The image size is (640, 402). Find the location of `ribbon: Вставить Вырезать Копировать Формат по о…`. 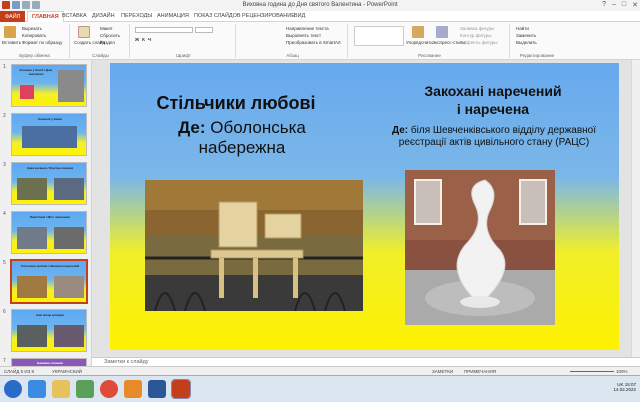

ribbon: Вставить Вырезать Копировать Формат по о… is located at coordinates (320, 41).